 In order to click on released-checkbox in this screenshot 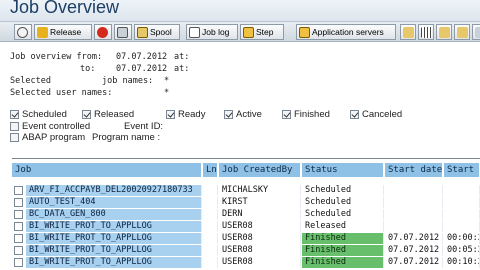, I will do `click(86, 114)`.